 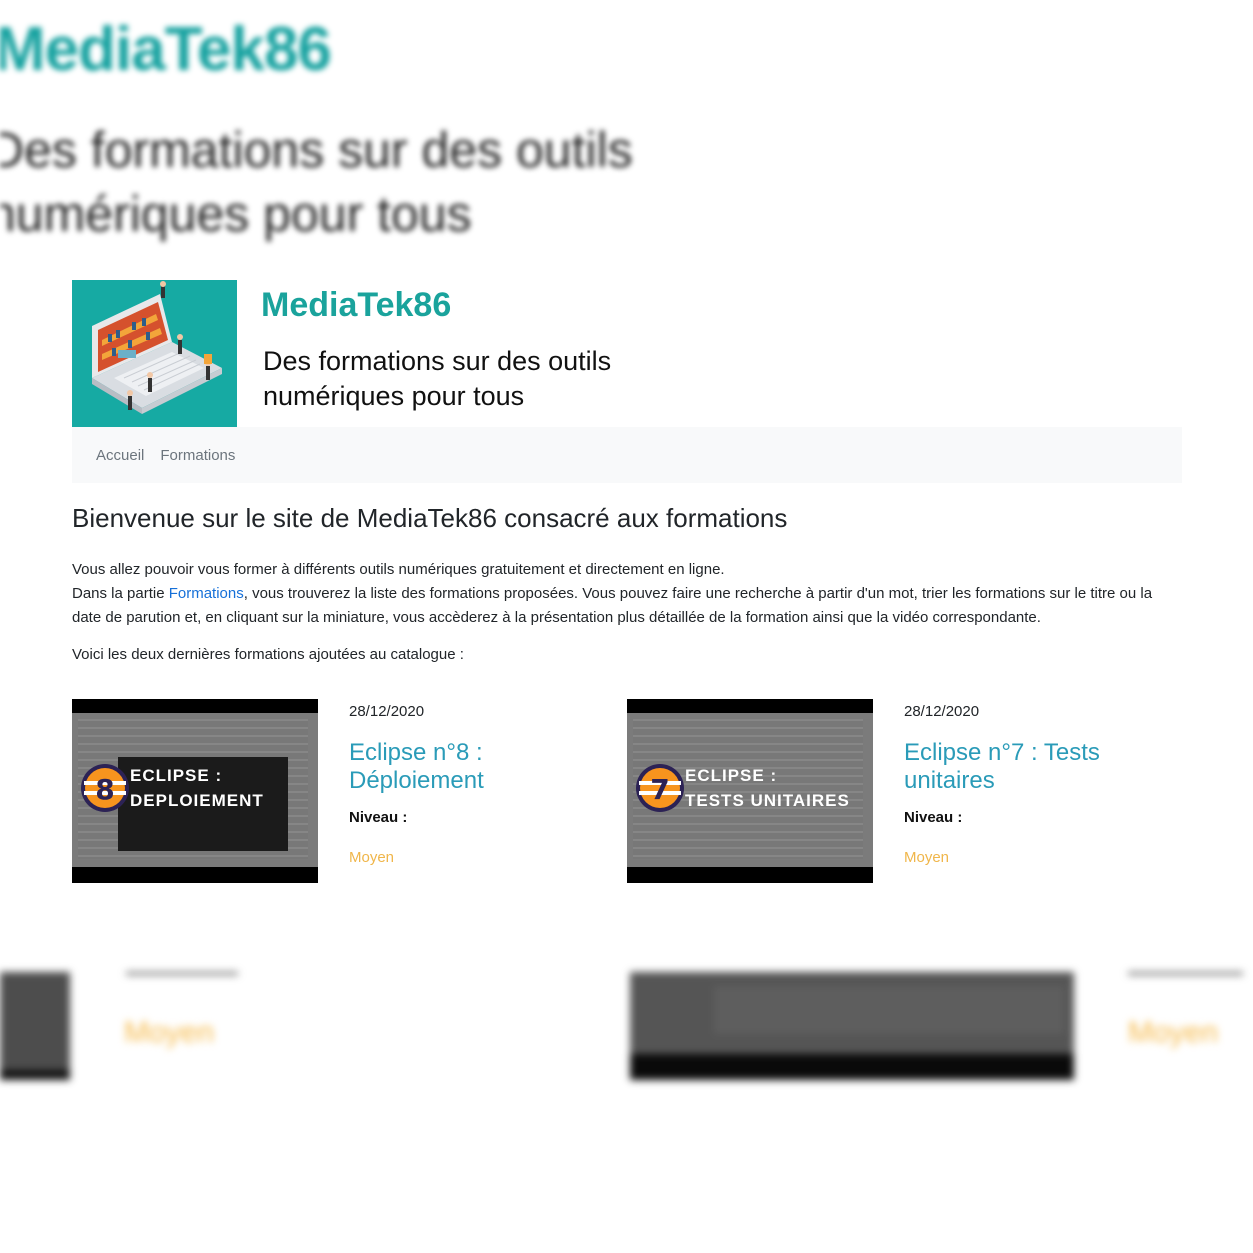 I want to click on badge-number: 7, so click(x=659, y=789).